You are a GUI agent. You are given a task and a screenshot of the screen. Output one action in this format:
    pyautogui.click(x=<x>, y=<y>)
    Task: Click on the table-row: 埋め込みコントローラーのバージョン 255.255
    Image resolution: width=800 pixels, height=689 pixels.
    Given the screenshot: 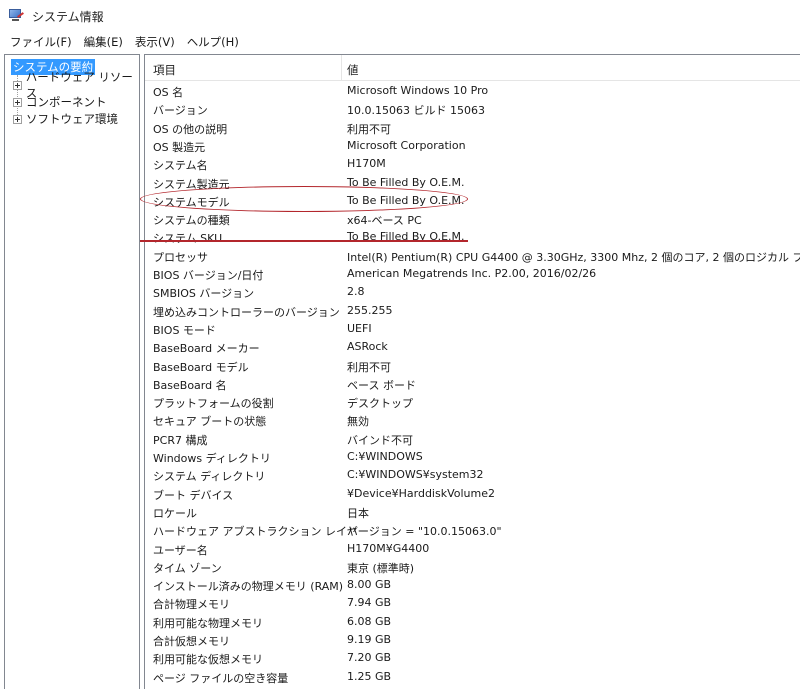 What is the action you would take?
    pyautogui.click(x=472, y=310)
    